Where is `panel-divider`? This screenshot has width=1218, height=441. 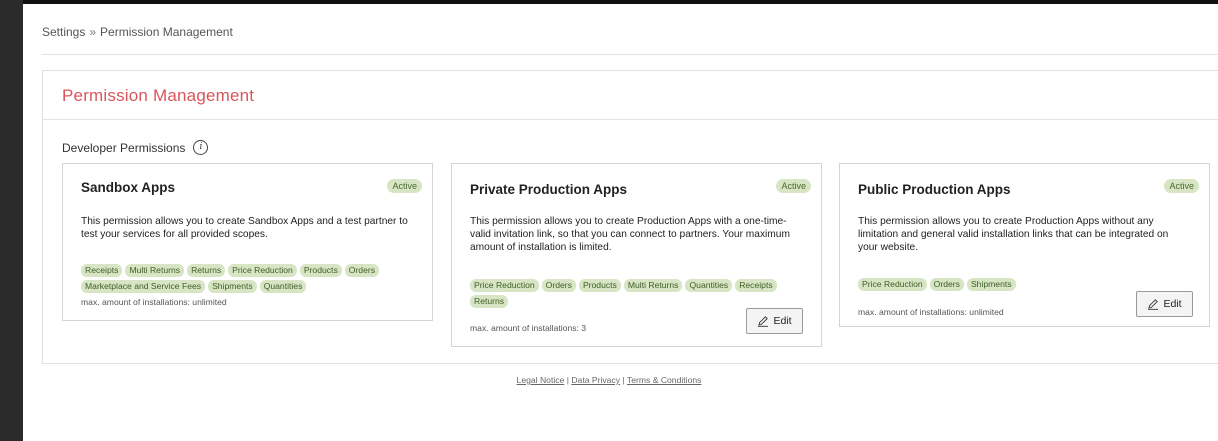
panel-divider is located at coordinates (630, 119).